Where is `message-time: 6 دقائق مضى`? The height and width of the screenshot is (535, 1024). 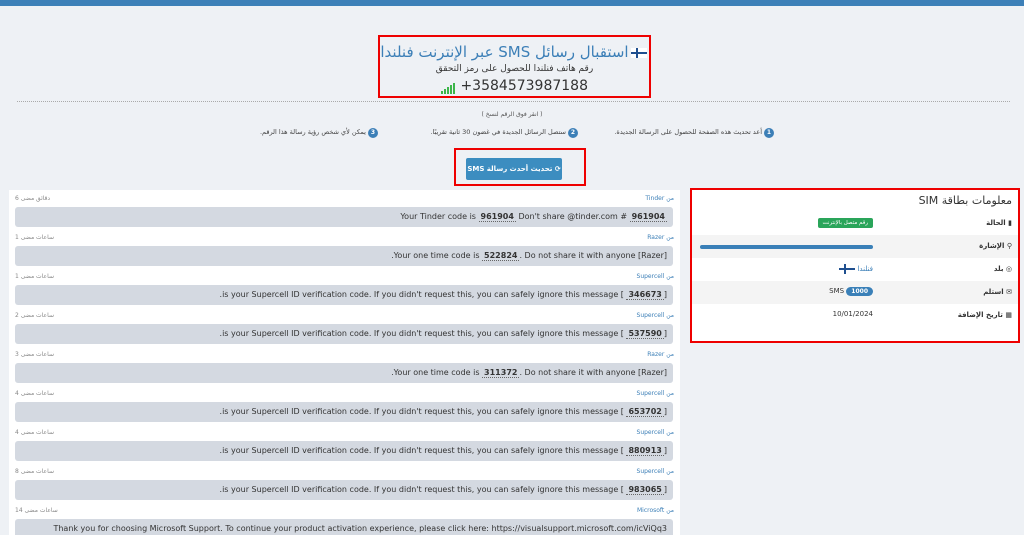
message-time: 6 دقائق مضى is located at coordinates (33, 198).